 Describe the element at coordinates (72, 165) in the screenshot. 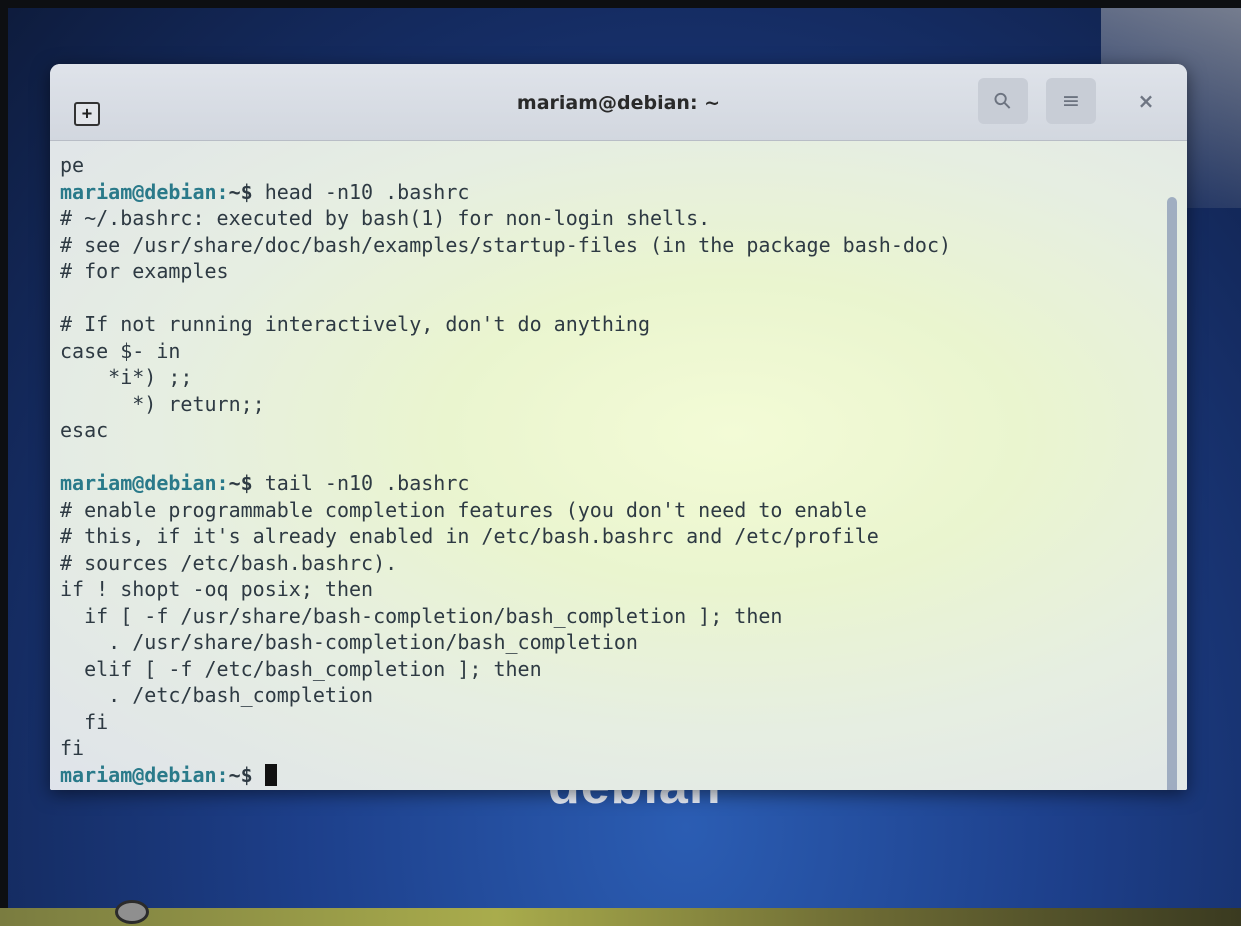

I see `output-text: pe` at that location.